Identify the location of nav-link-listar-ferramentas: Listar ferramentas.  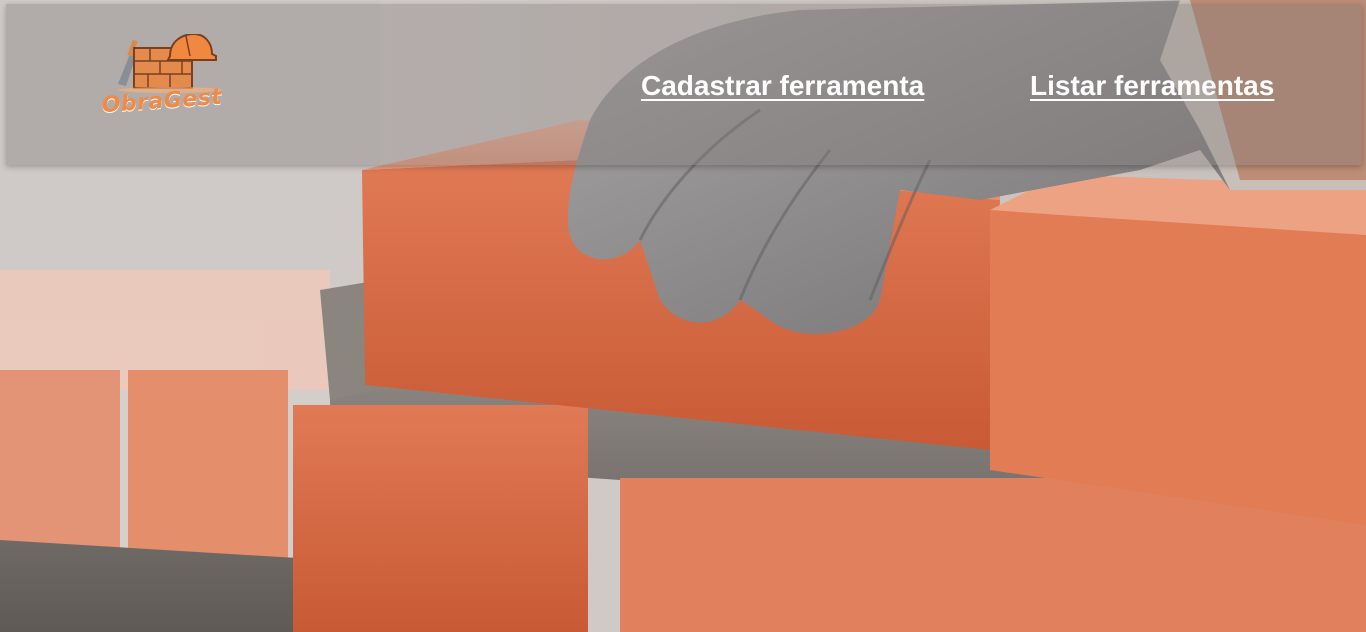
(1152, 86).